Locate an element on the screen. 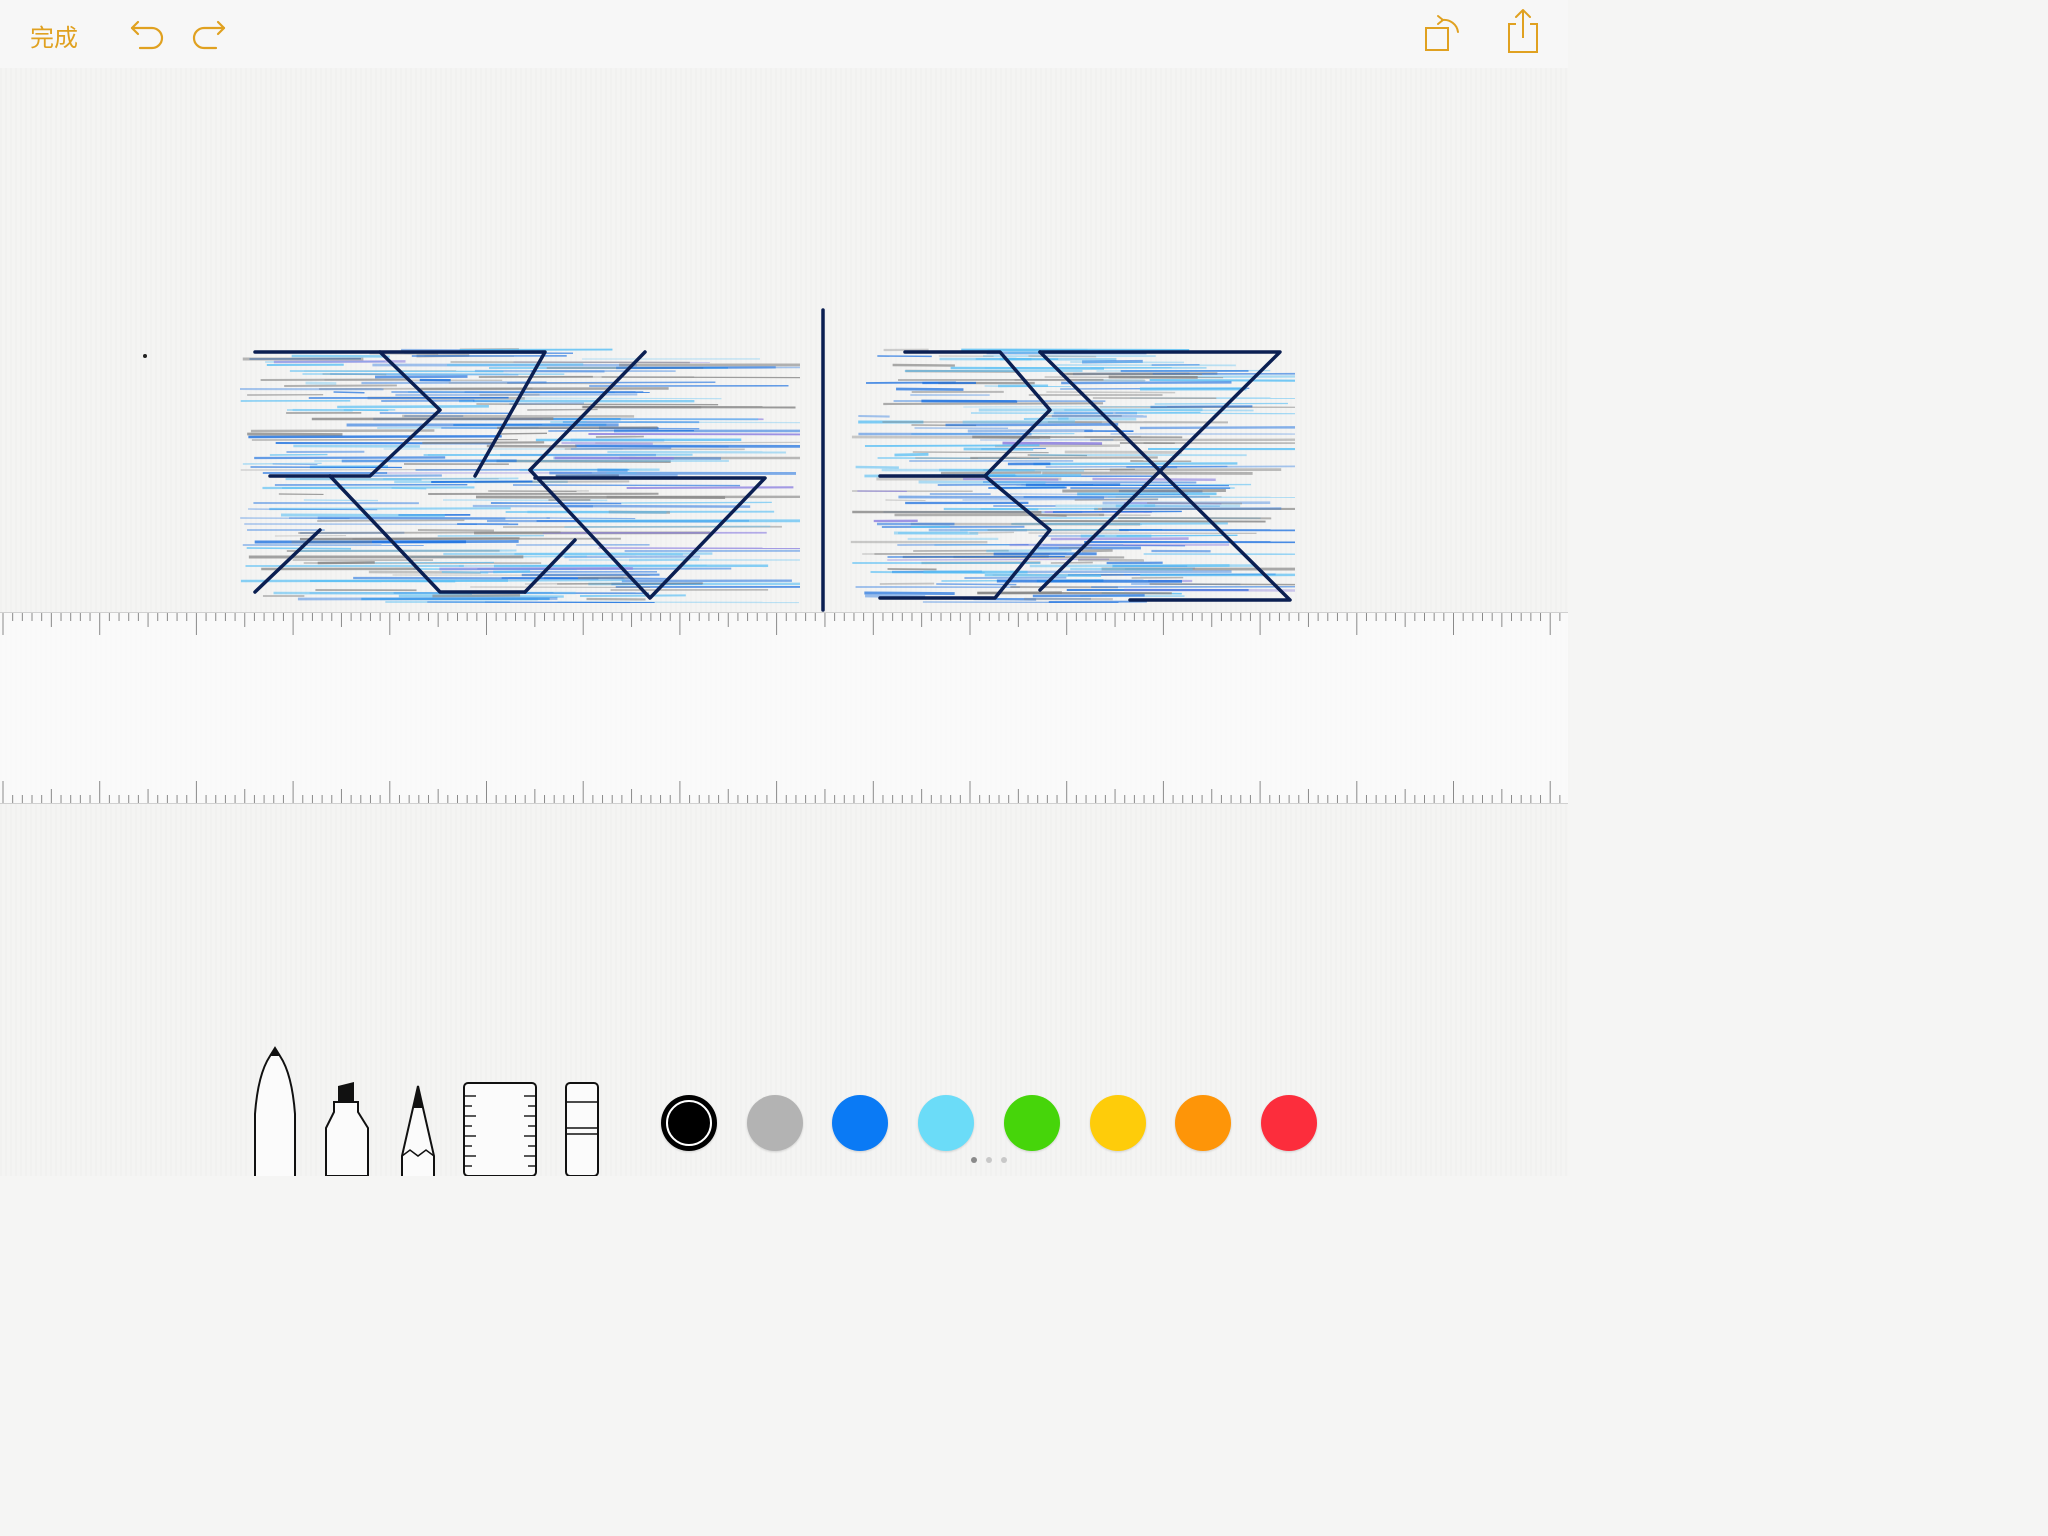 Image resolution: width=2048 pixels, height=1536 pixels. color-swatch-blue is located at coordinates (860, 1123).